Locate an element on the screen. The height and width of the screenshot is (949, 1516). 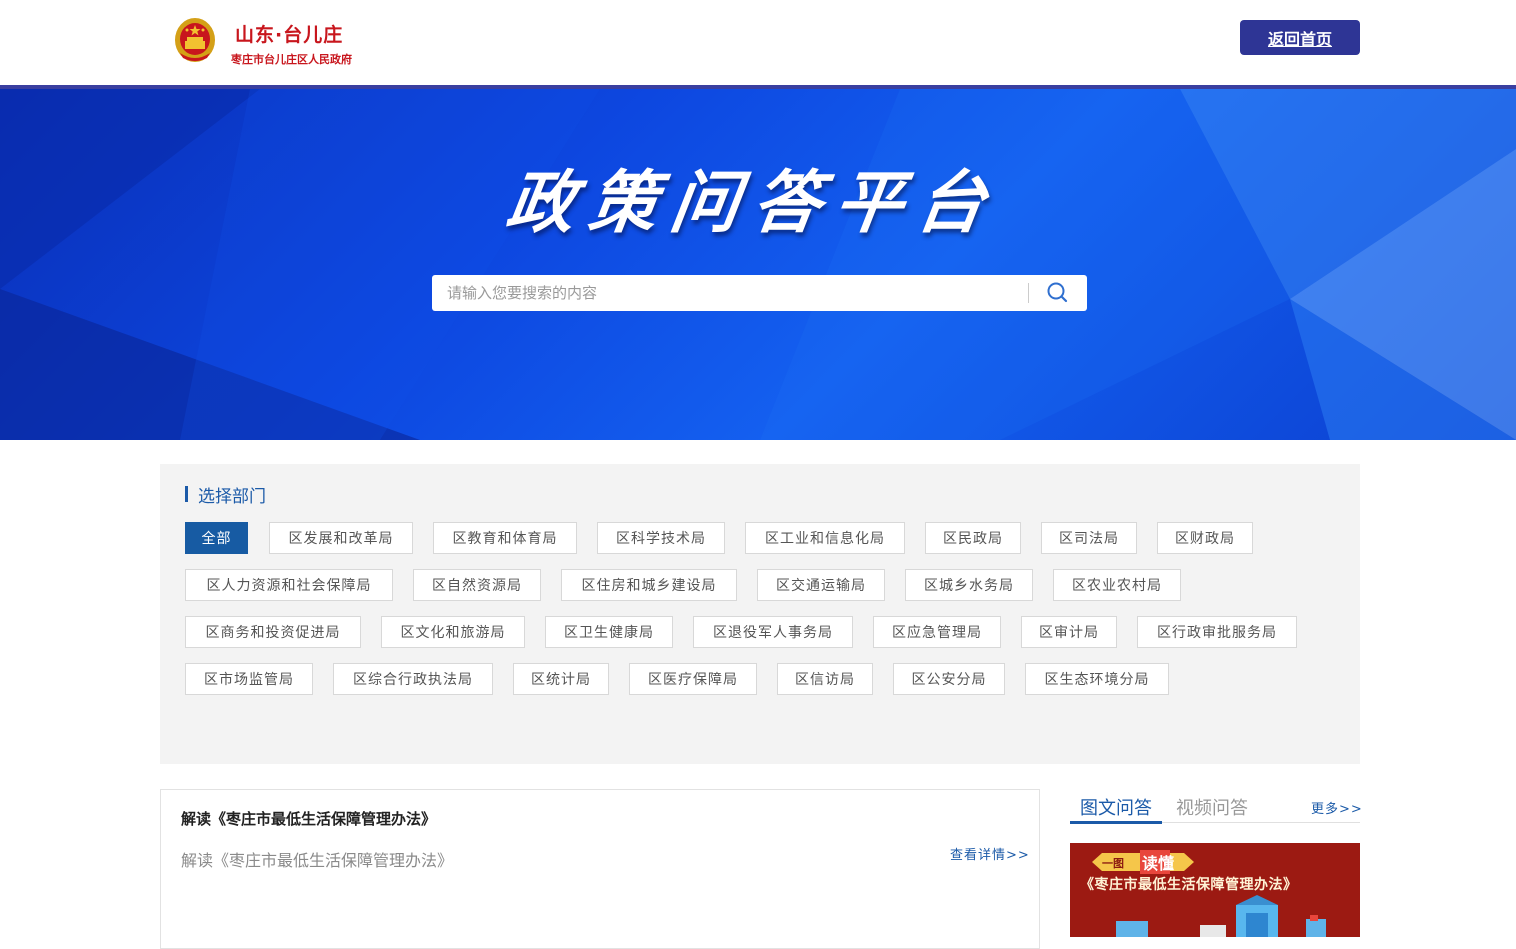
dept-tag: 区公安分局 is located at coordinates (949, 679).